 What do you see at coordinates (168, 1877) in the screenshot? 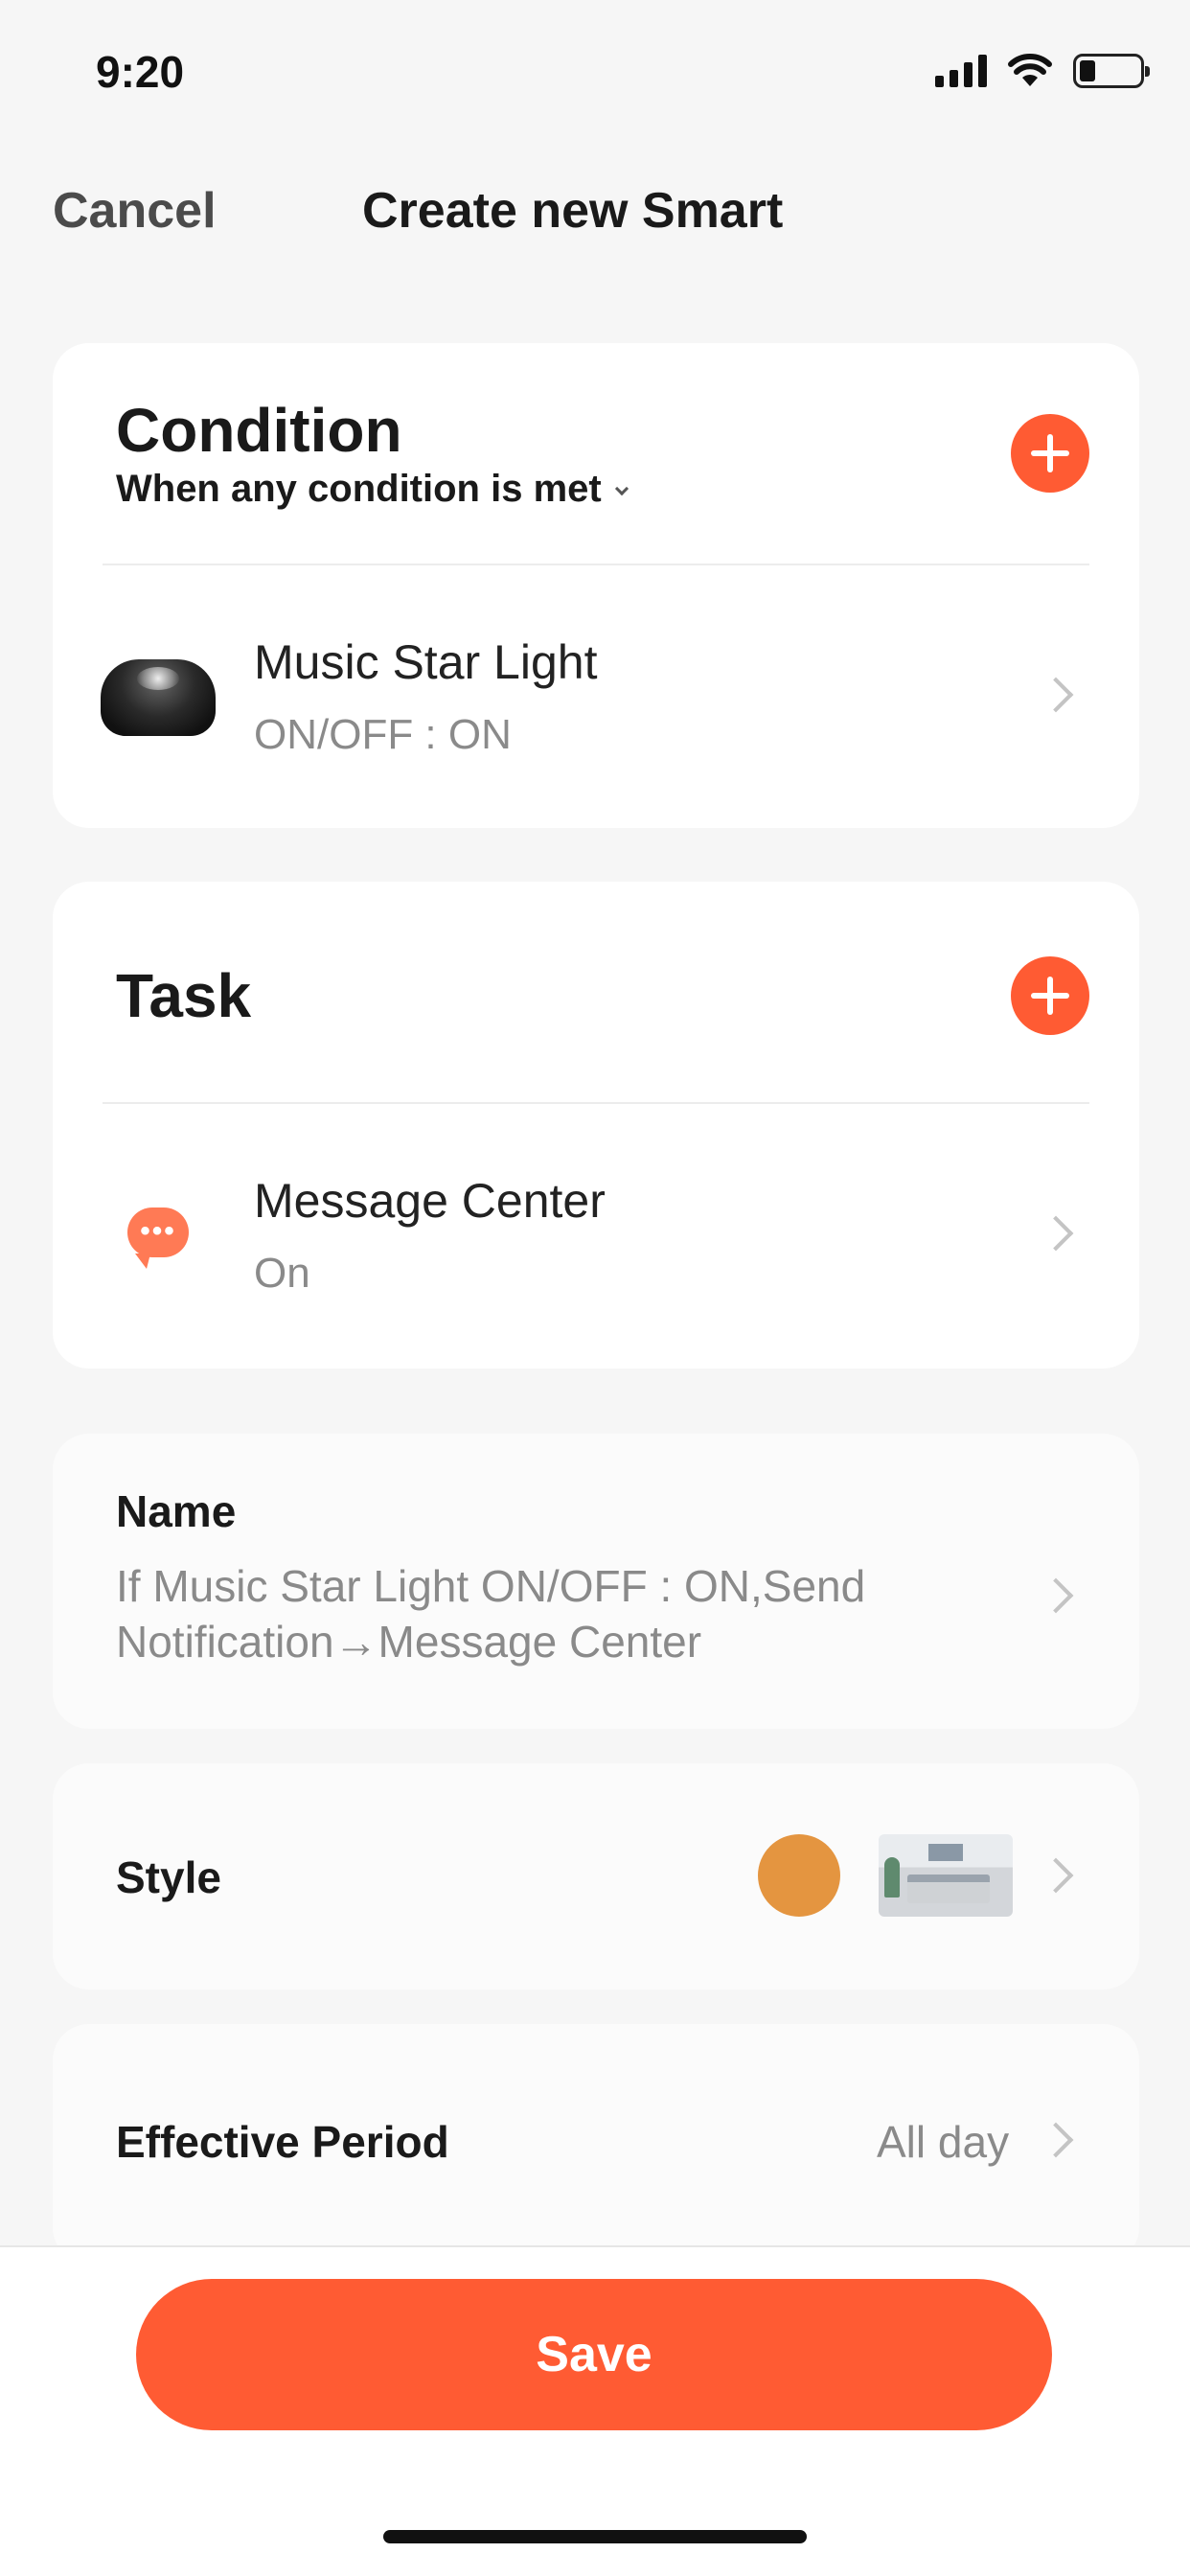
I see `style-label: Style` at bounding box center [168, 1877].